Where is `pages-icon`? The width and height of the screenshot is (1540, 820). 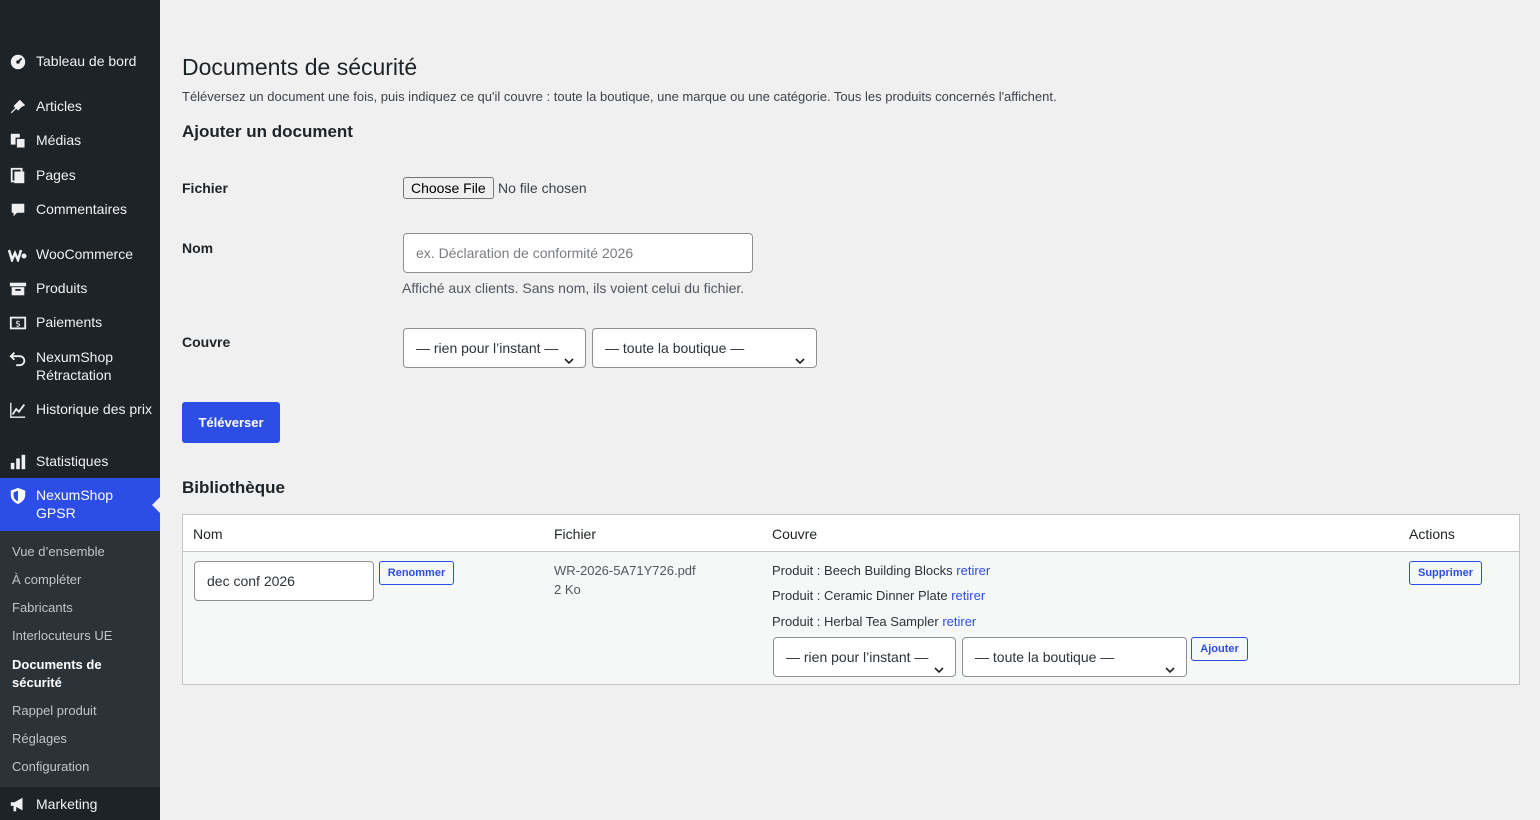
pages-icon is located at coordinates (18, 176).